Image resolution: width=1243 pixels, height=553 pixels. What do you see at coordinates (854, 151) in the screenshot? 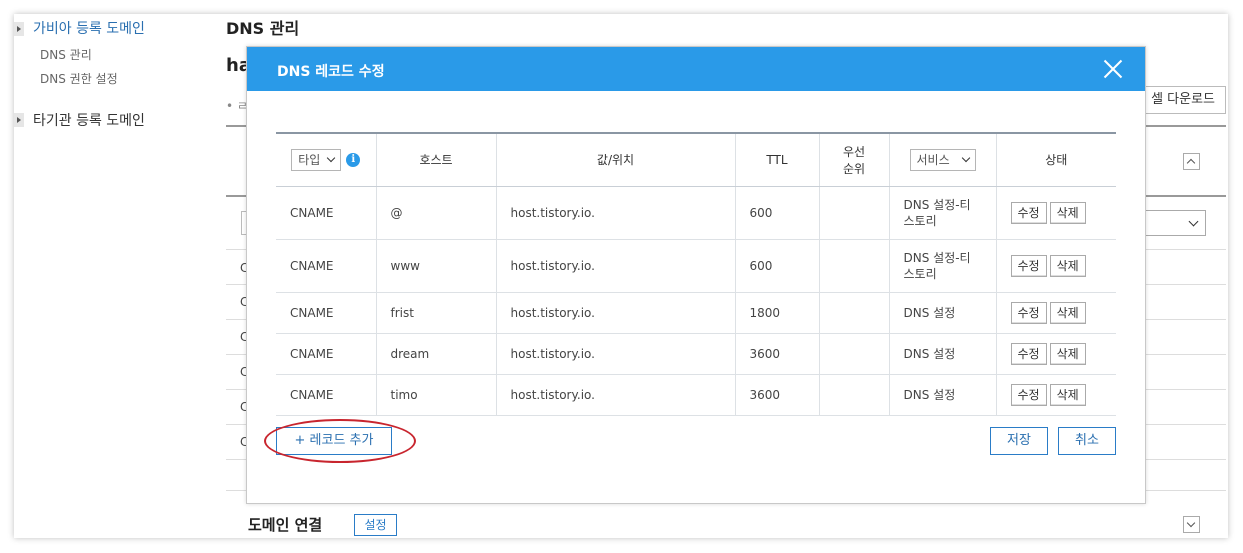
I see `priority-header-line1: 우선` at bounding box center [854, 151].